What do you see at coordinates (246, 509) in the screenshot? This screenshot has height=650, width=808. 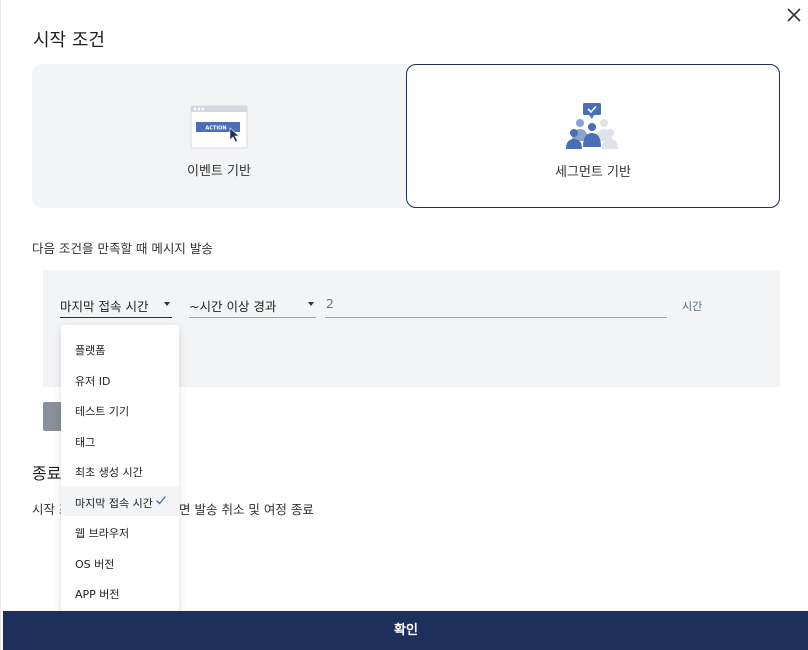 I see `end-condition-description-end: 면 발송 취소 및 여정 종료` at bounding box center [246, 509].